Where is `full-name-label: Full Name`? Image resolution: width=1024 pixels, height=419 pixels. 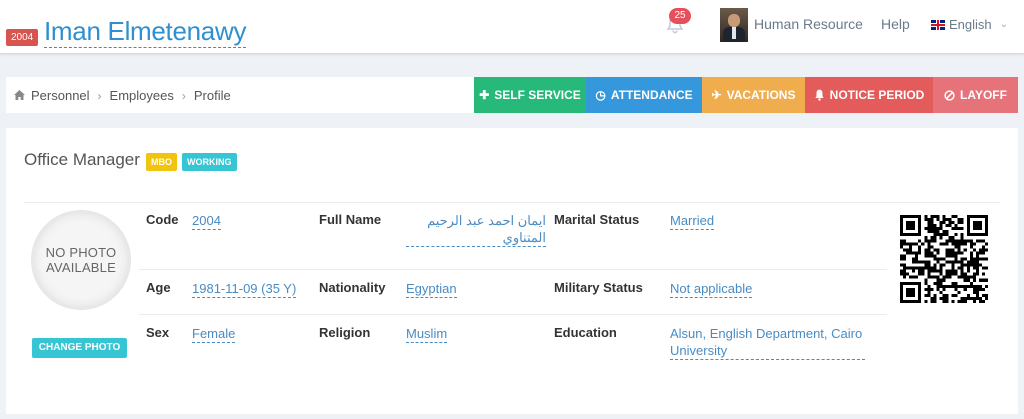
full-name-label: Full Name is located at coordinates (350, 219).